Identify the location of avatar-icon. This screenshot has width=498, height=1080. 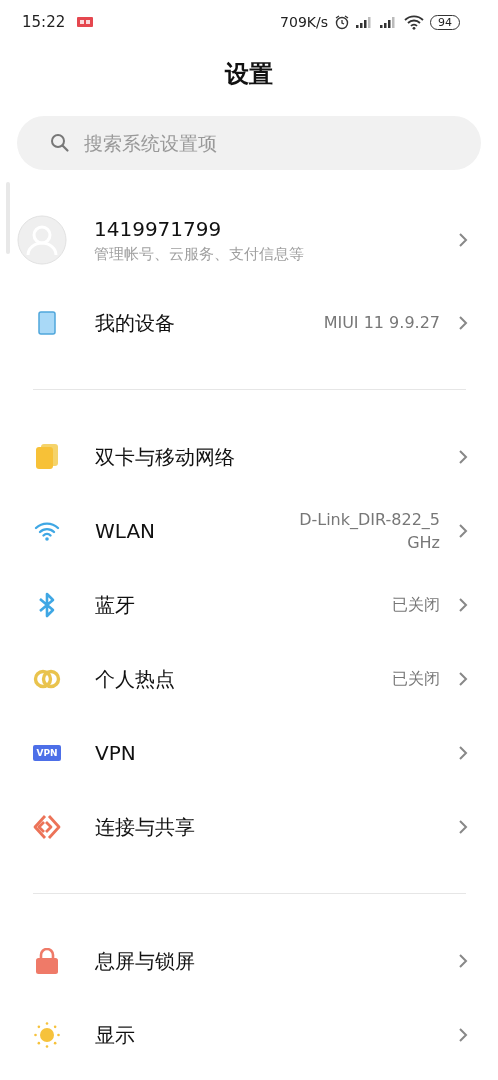
(42, 240).